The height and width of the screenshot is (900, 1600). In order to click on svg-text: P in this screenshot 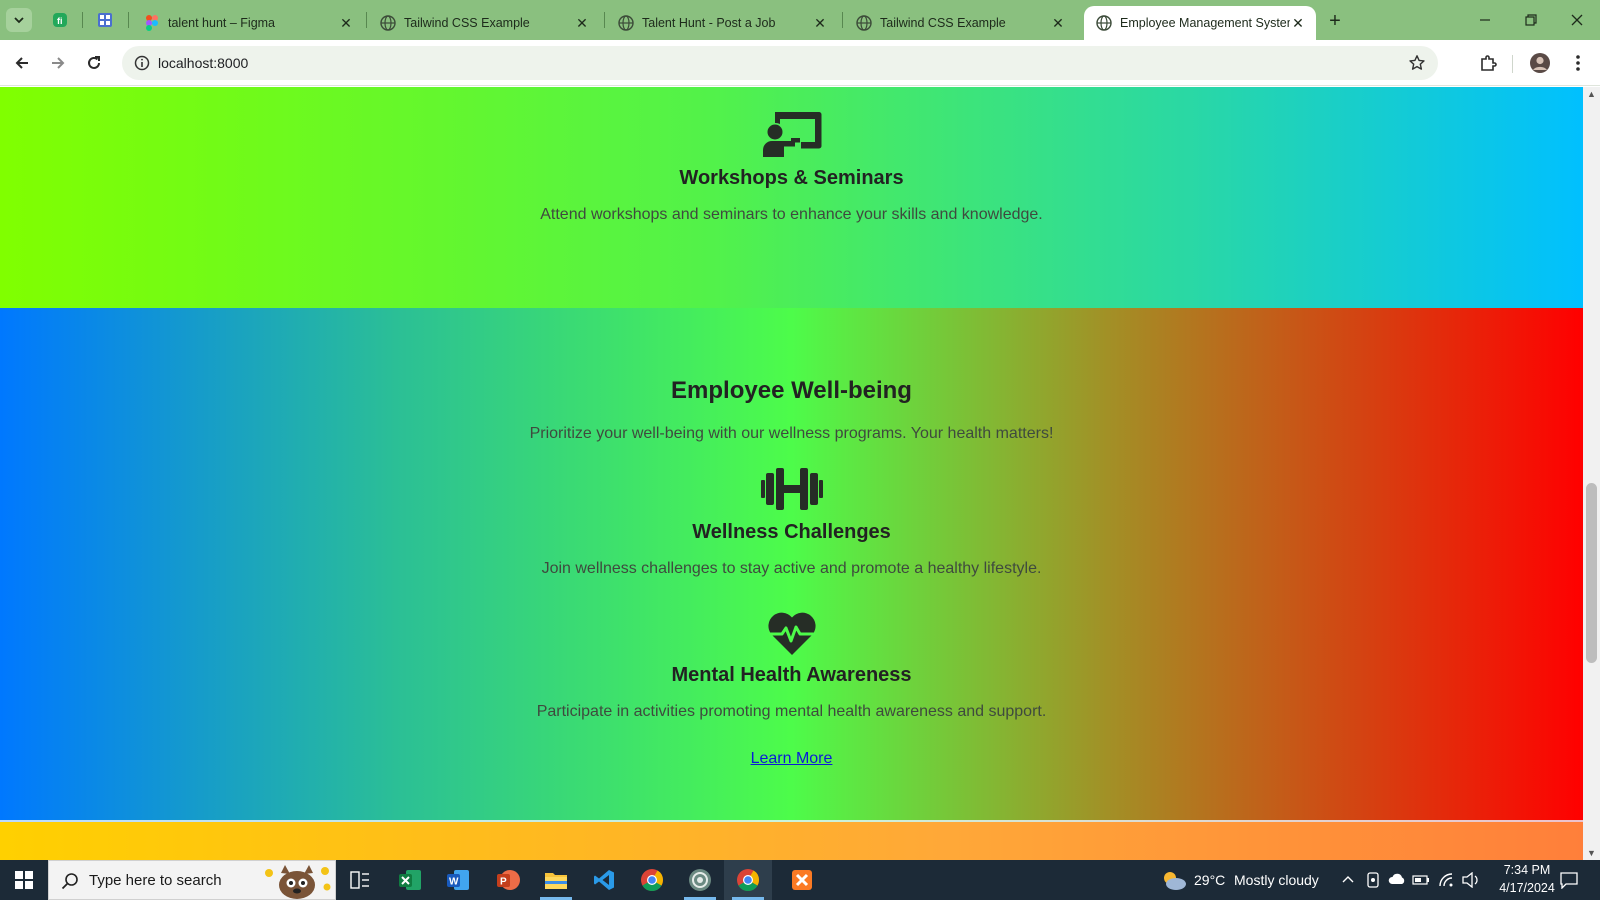, I will do `click(503, 882)`.